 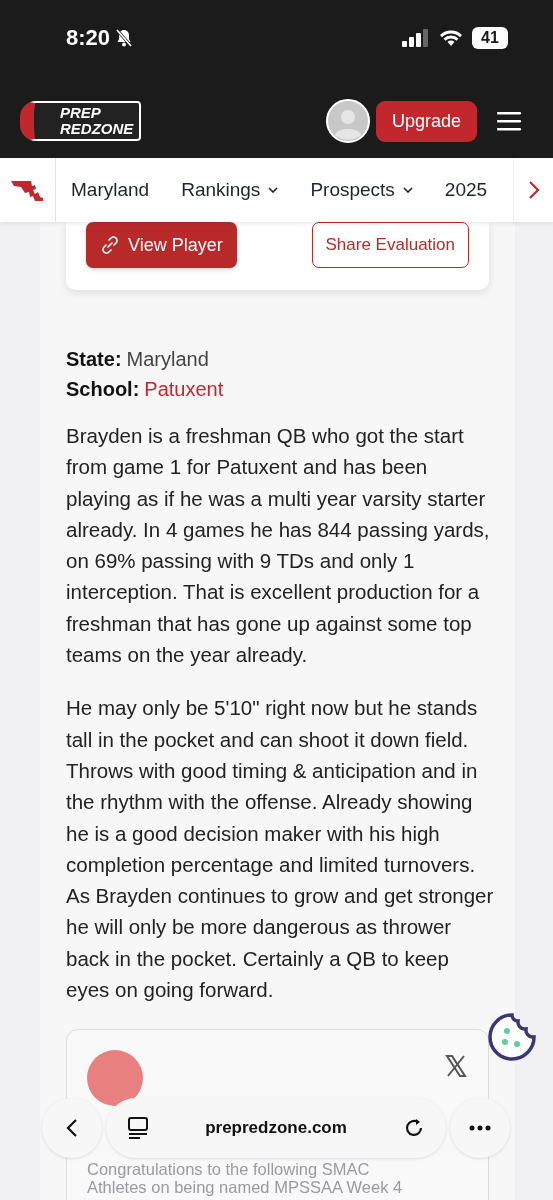 I want to click on url-text: prepredzone.com, so click(x=276, y=1128).